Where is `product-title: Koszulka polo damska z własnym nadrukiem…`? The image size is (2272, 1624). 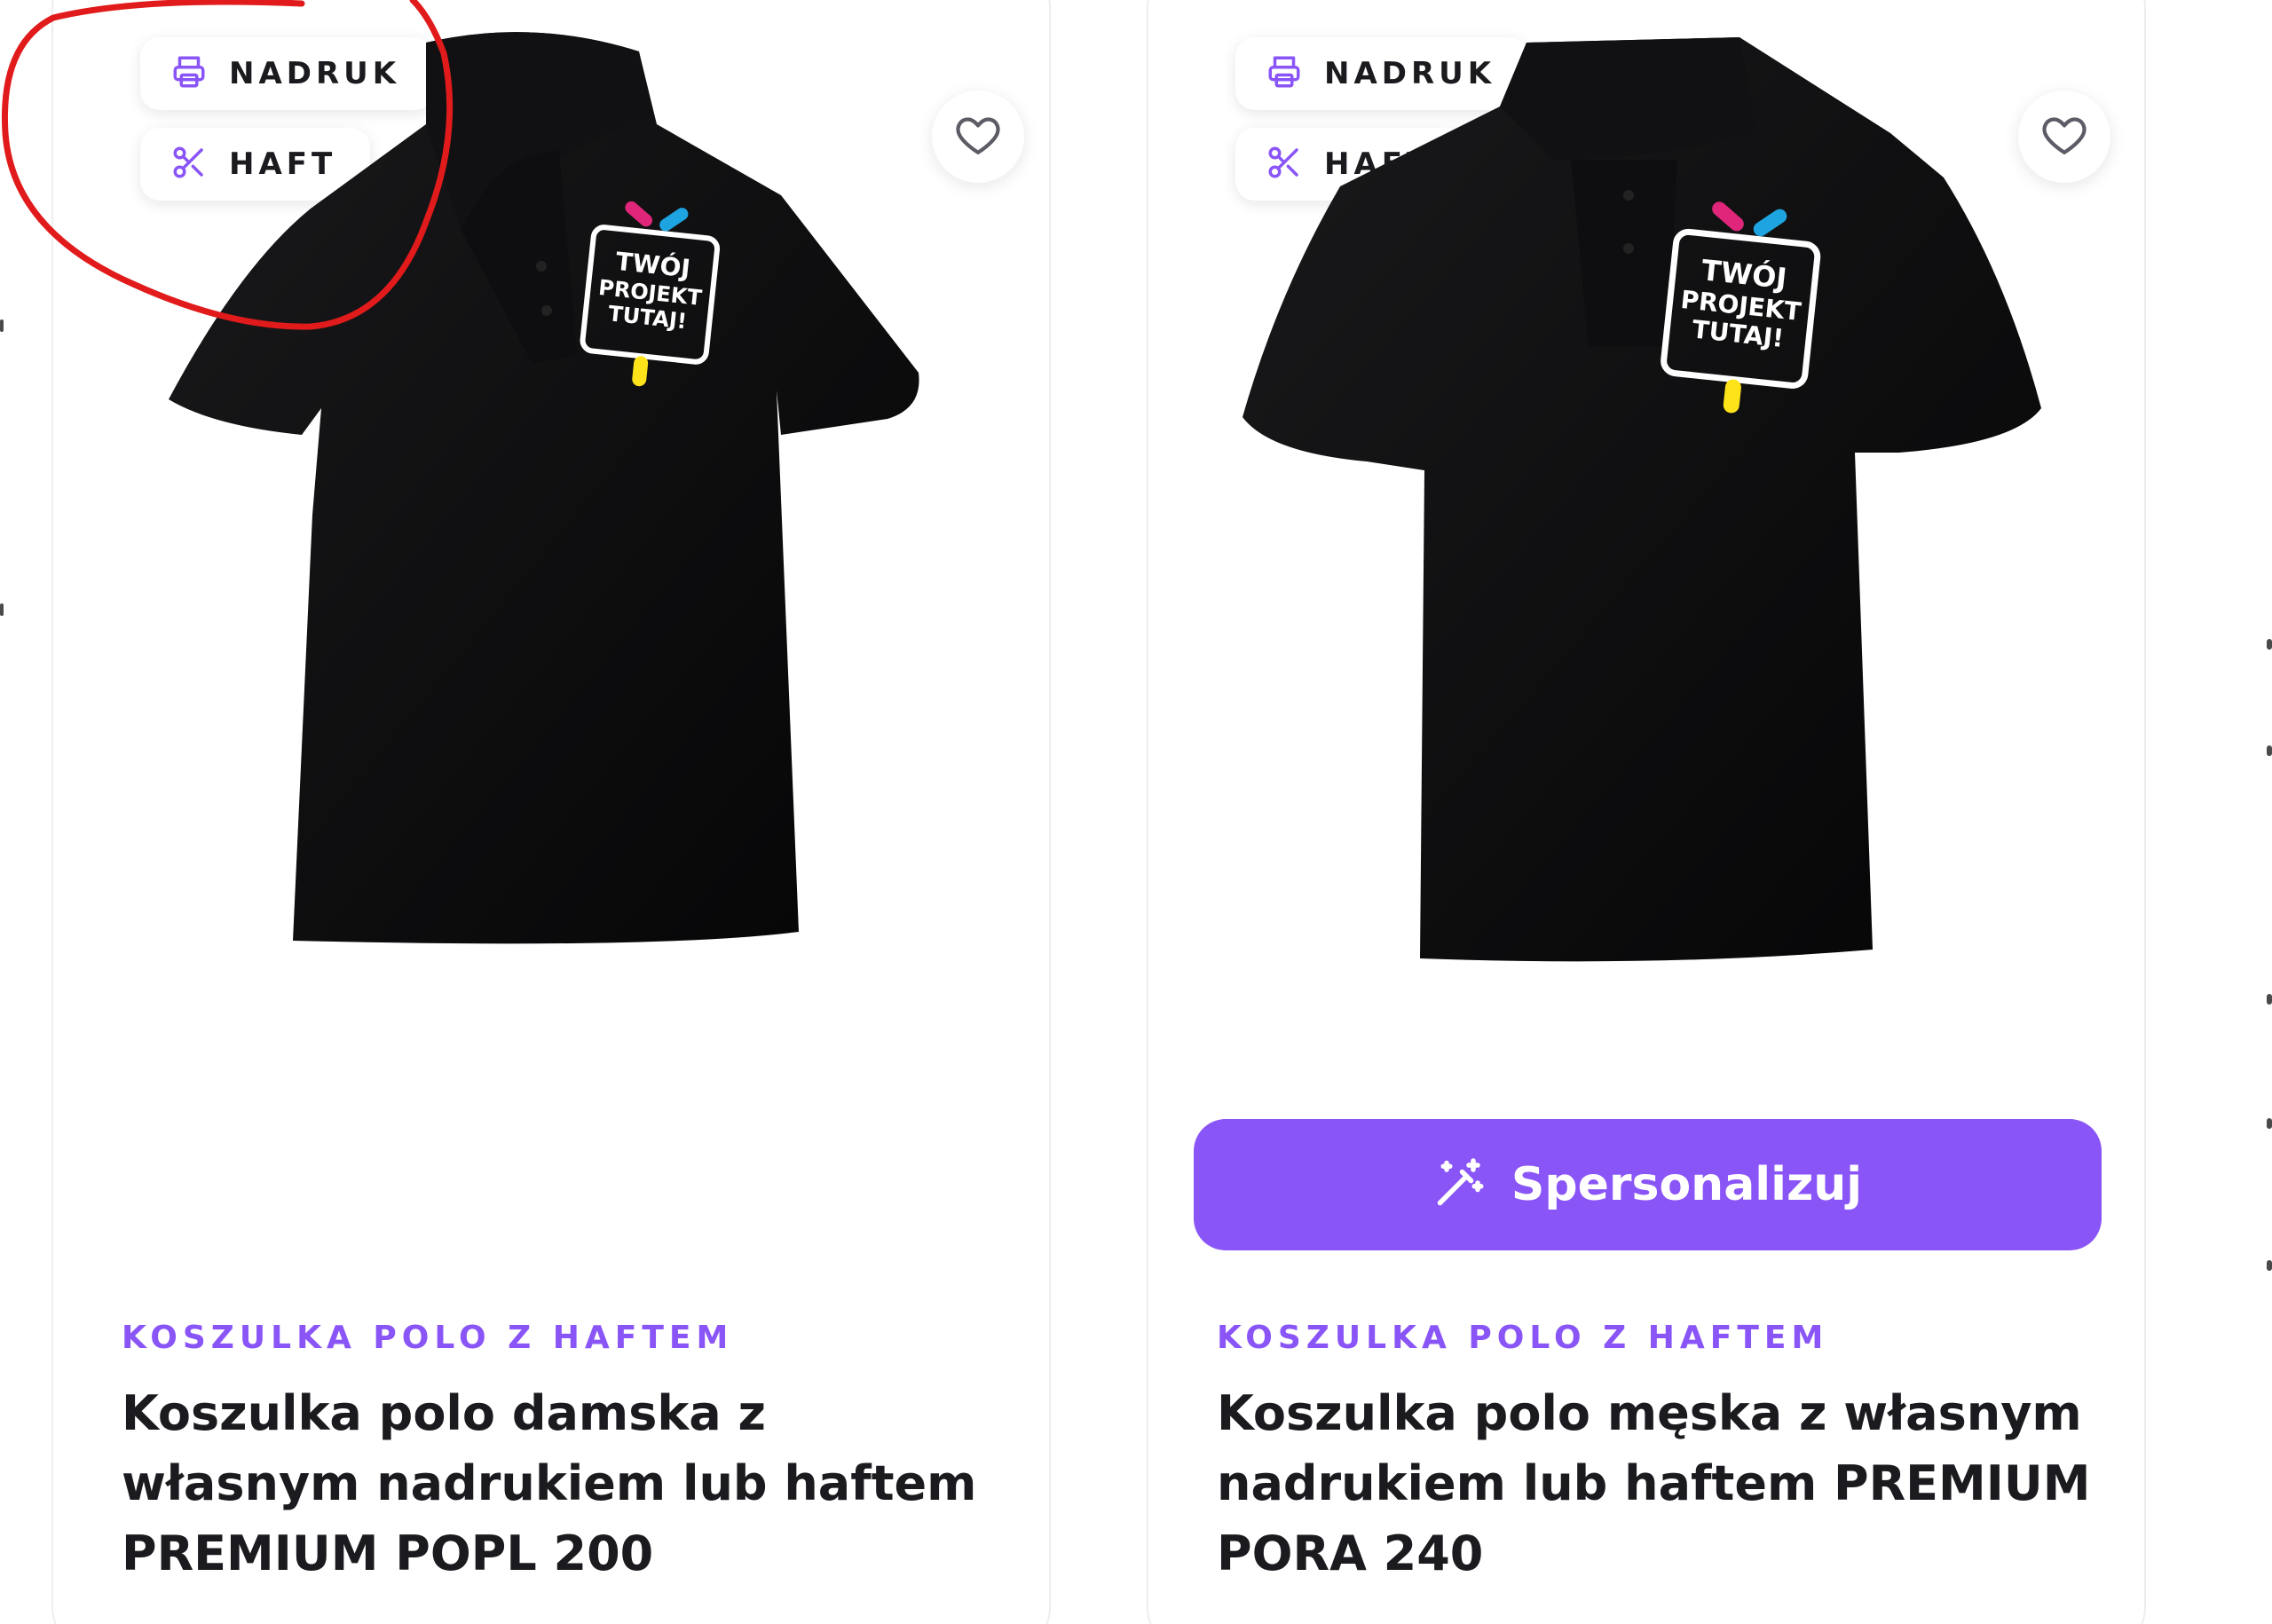
product-title: Koszulka polo damska z własnym nadrukiem… is located at coordinates (570, 1483).